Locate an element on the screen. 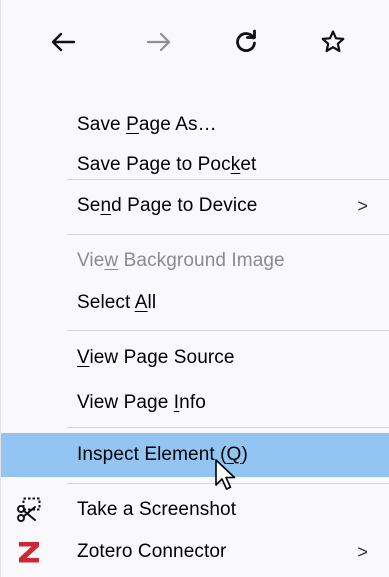 The height and width of the screenshot is (577, 389). menu-item-label: Zotero Connector is located at coordinates (152, 551).